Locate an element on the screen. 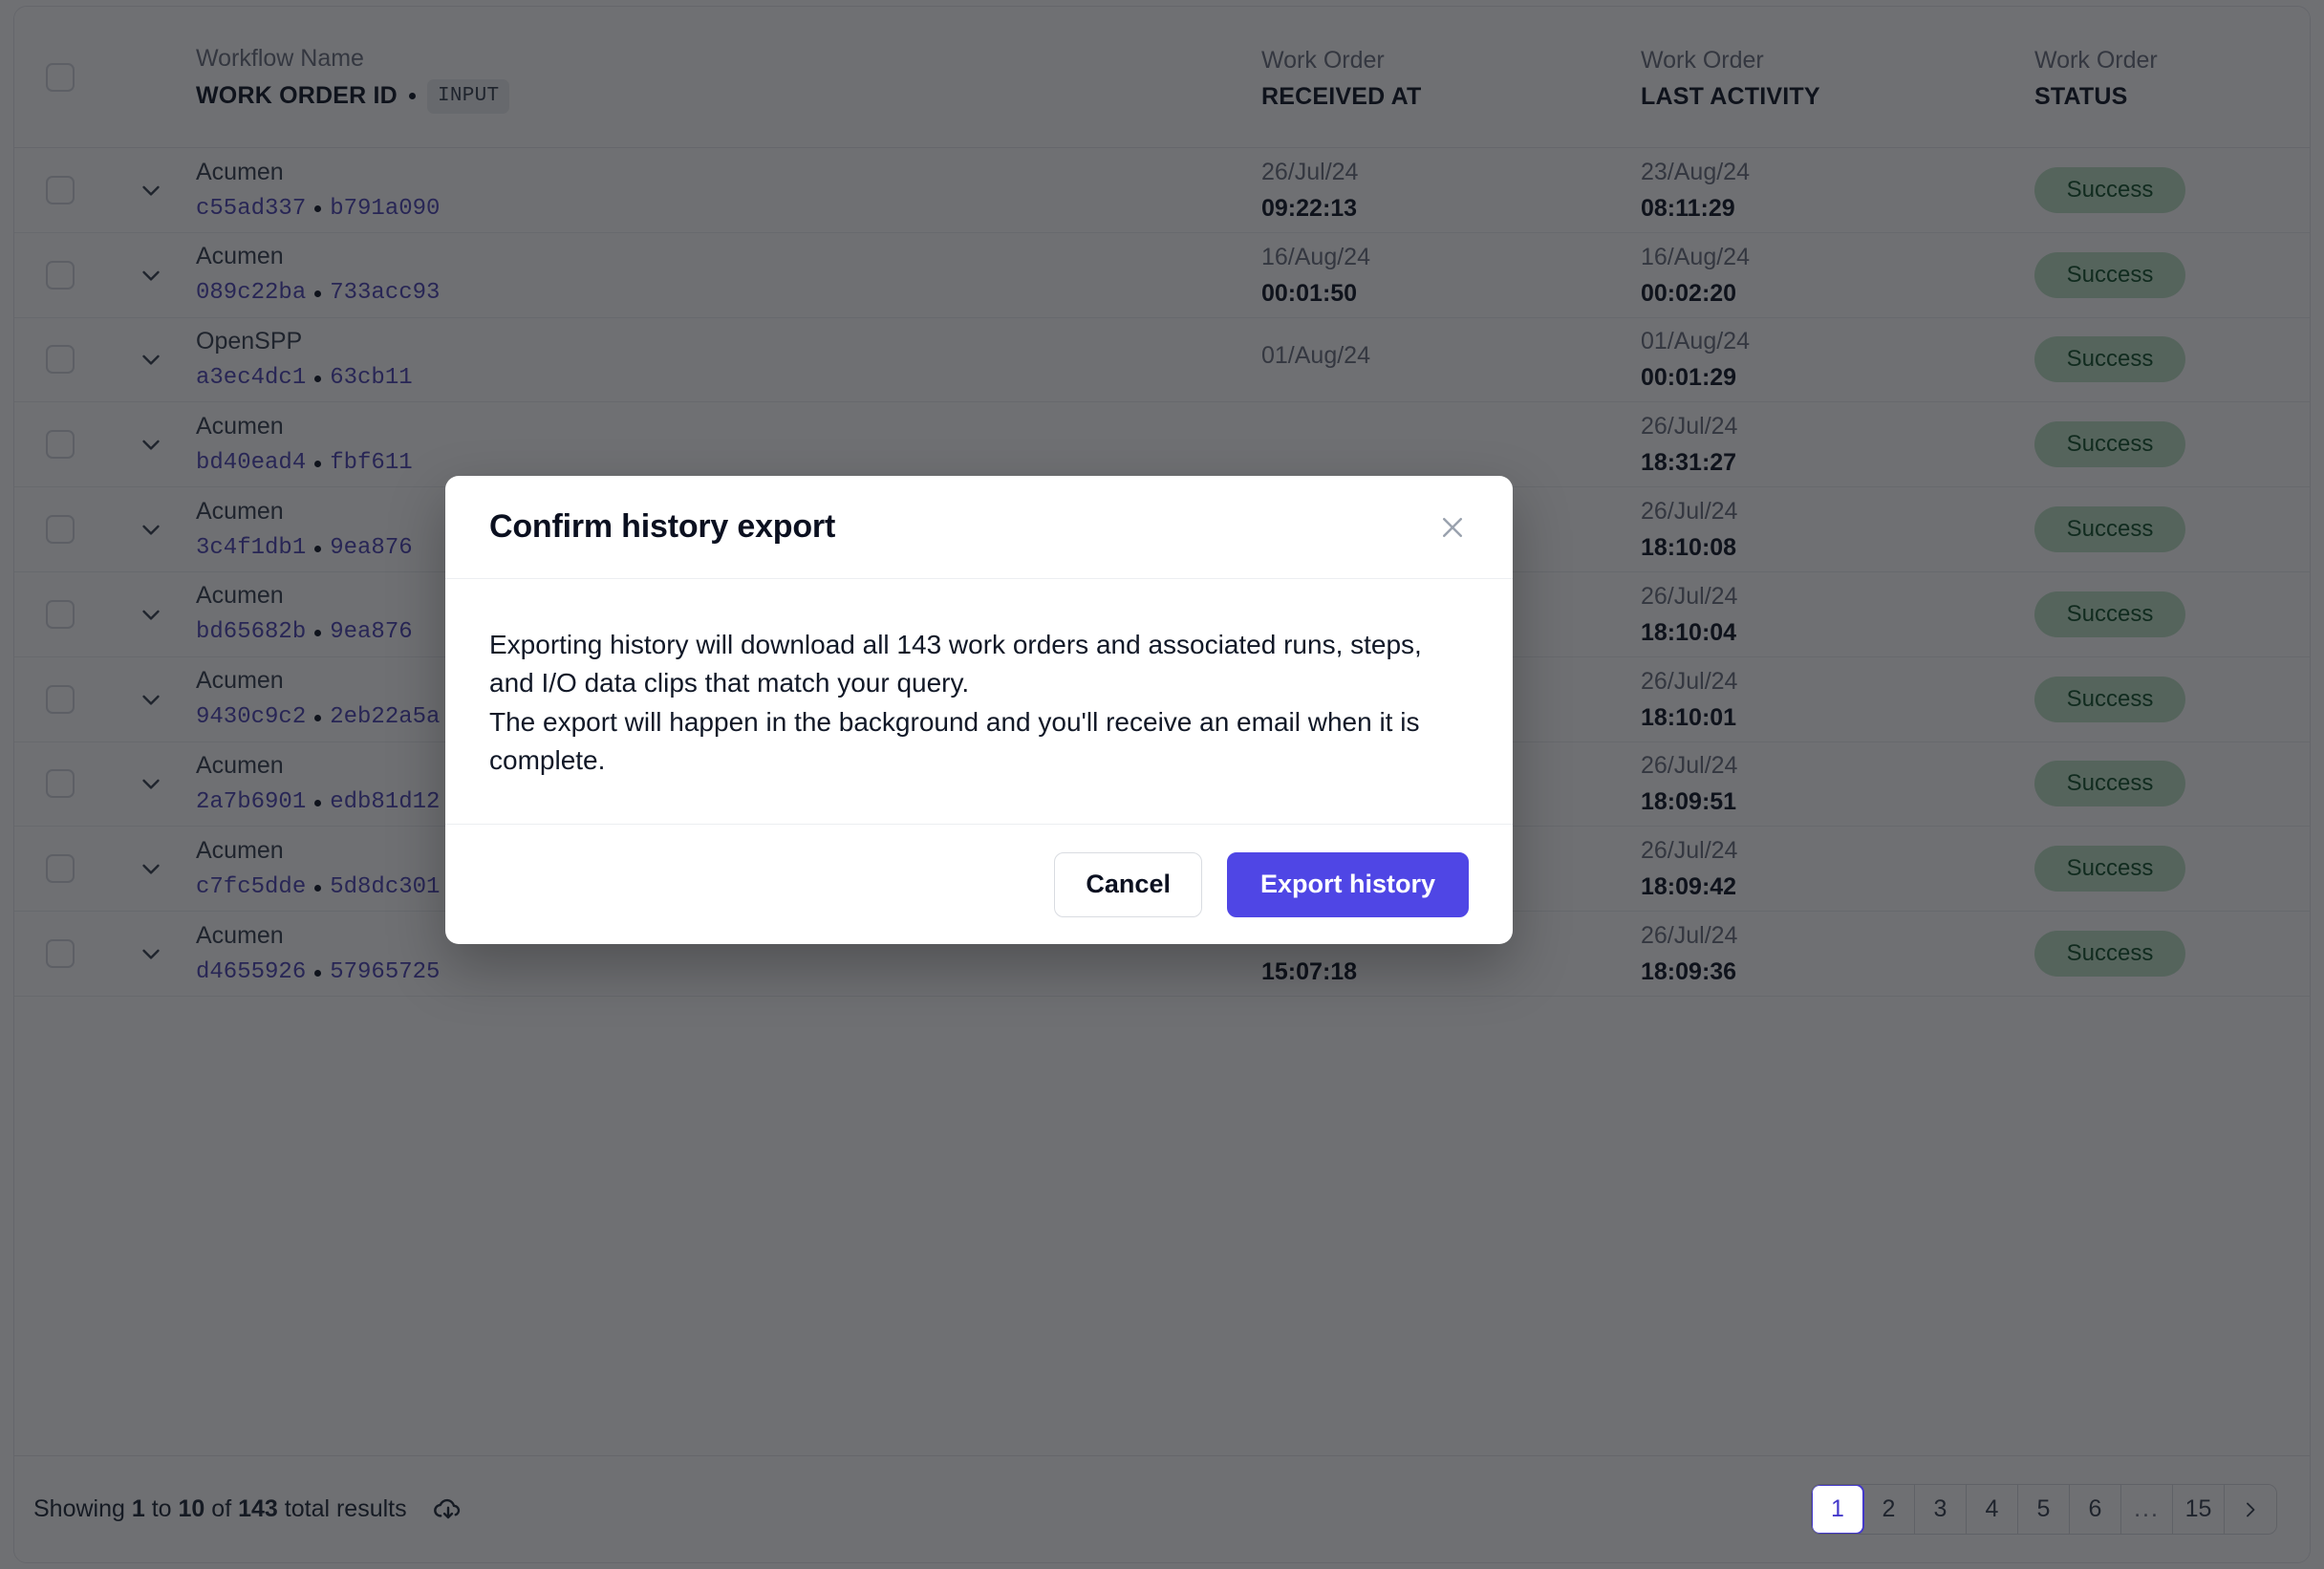 The image size is (2324, 1569). dialog-footer: Cancel Export history is located at coordinates (979, 884).